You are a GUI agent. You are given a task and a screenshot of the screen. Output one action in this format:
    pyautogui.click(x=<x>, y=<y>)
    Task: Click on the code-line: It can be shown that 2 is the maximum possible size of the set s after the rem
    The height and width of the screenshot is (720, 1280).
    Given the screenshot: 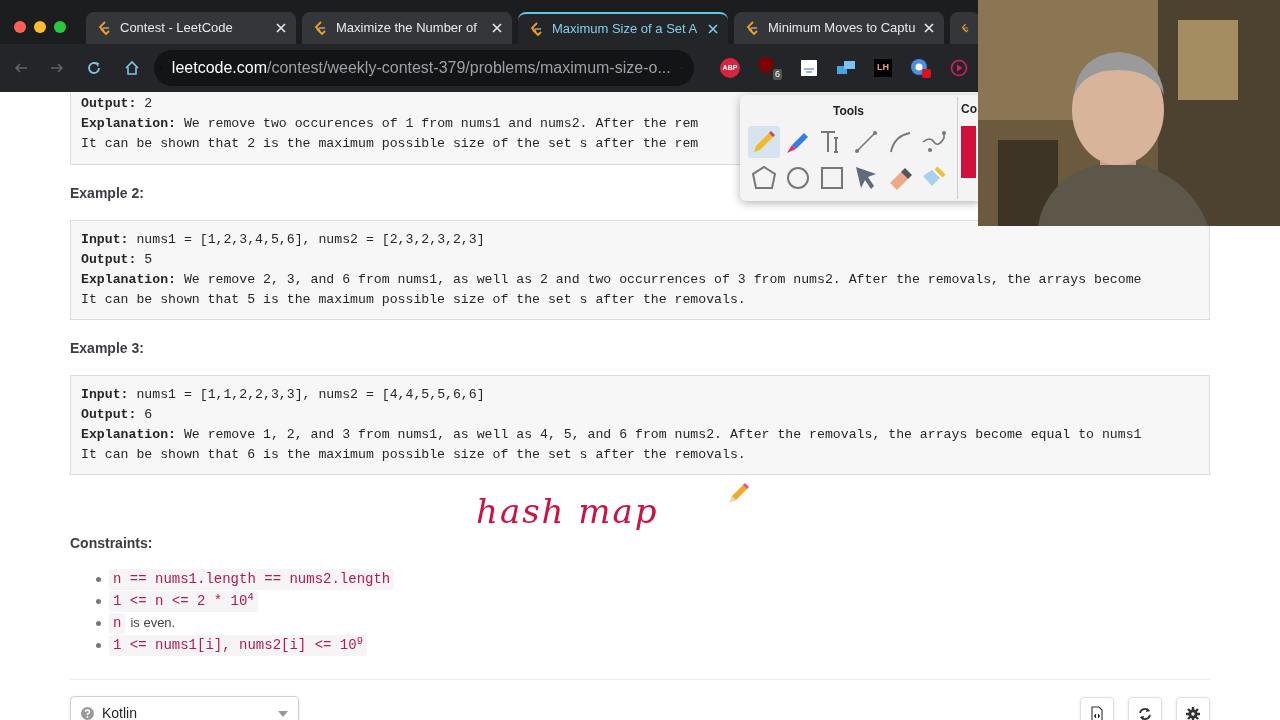 What is the action you would take?
    pyautogui.click(x=390, y=144)
    